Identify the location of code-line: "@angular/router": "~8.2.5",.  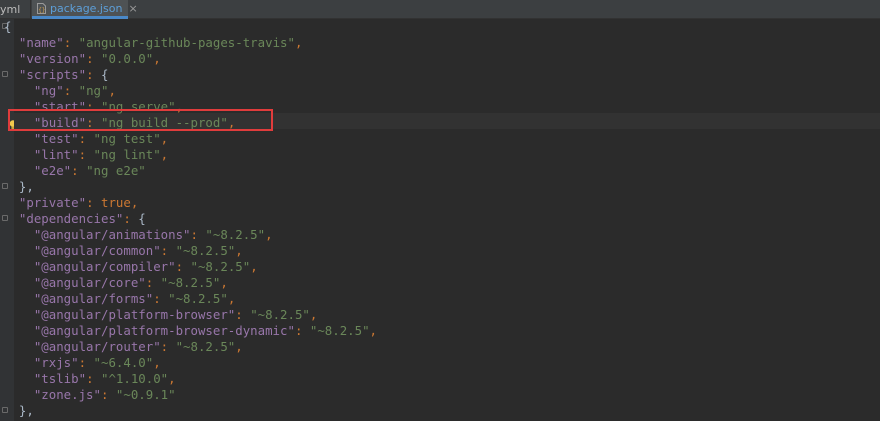
(138, 346).